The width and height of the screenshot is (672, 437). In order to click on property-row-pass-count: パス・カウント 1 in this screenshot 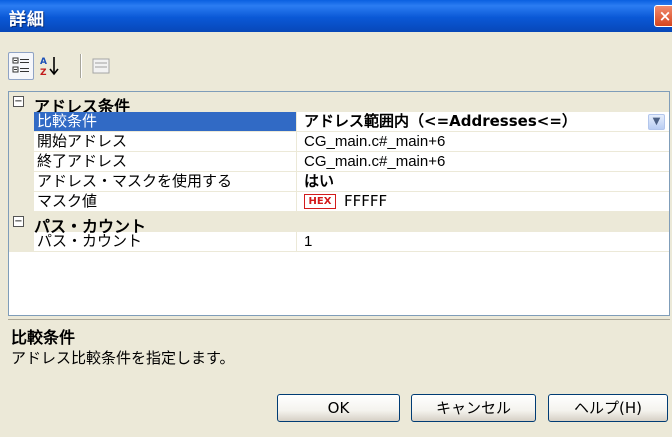, I will do `click(339, 242)`.